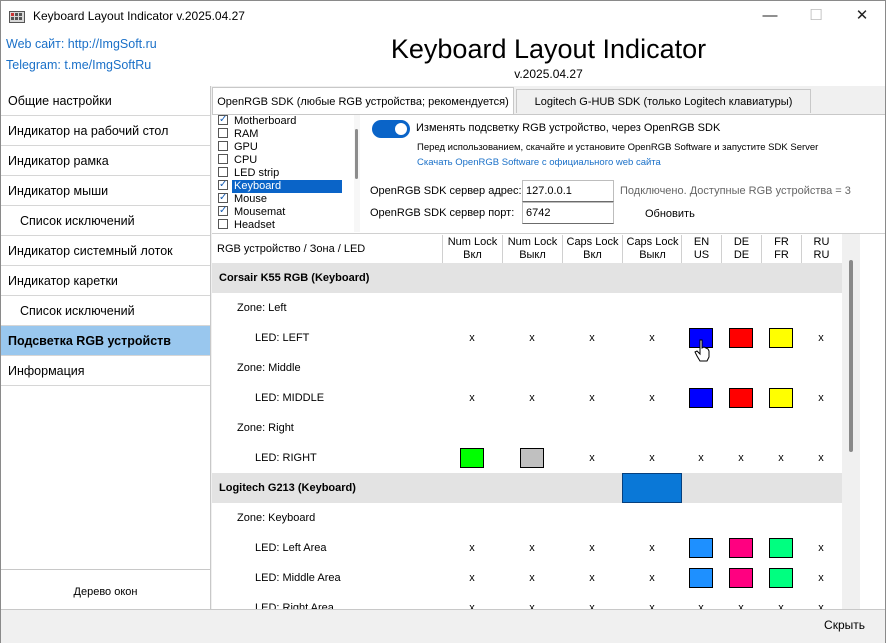 This screenshot has height=643, width=886. Describe the element at coordinates (258, 121) in the screenshot. I see `device-item-motherboard: Motherboard` at that location.